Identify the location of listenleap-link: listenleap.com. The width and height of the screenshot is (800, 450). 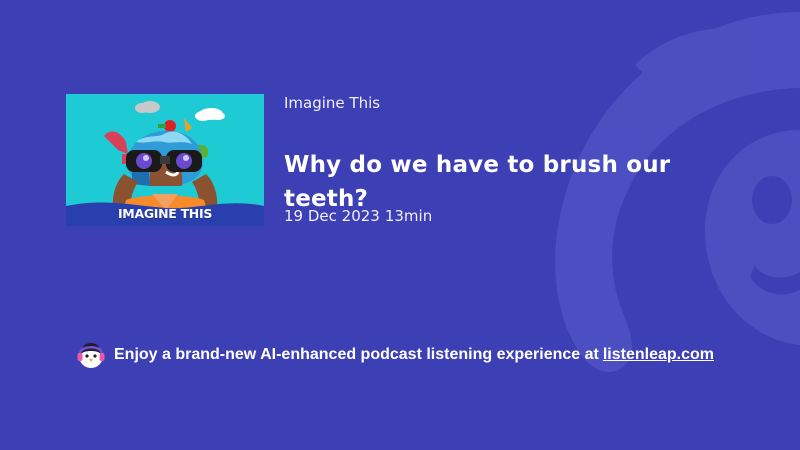
(658, 354).